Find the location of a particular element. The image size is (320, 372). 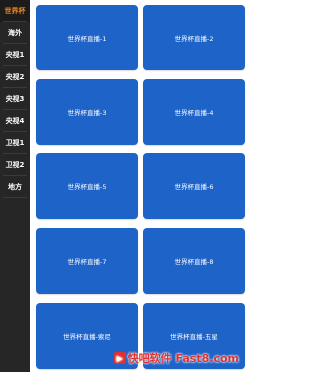

channel-tile-2: 世界杯直播-2 is located at coordinates (194, 37).